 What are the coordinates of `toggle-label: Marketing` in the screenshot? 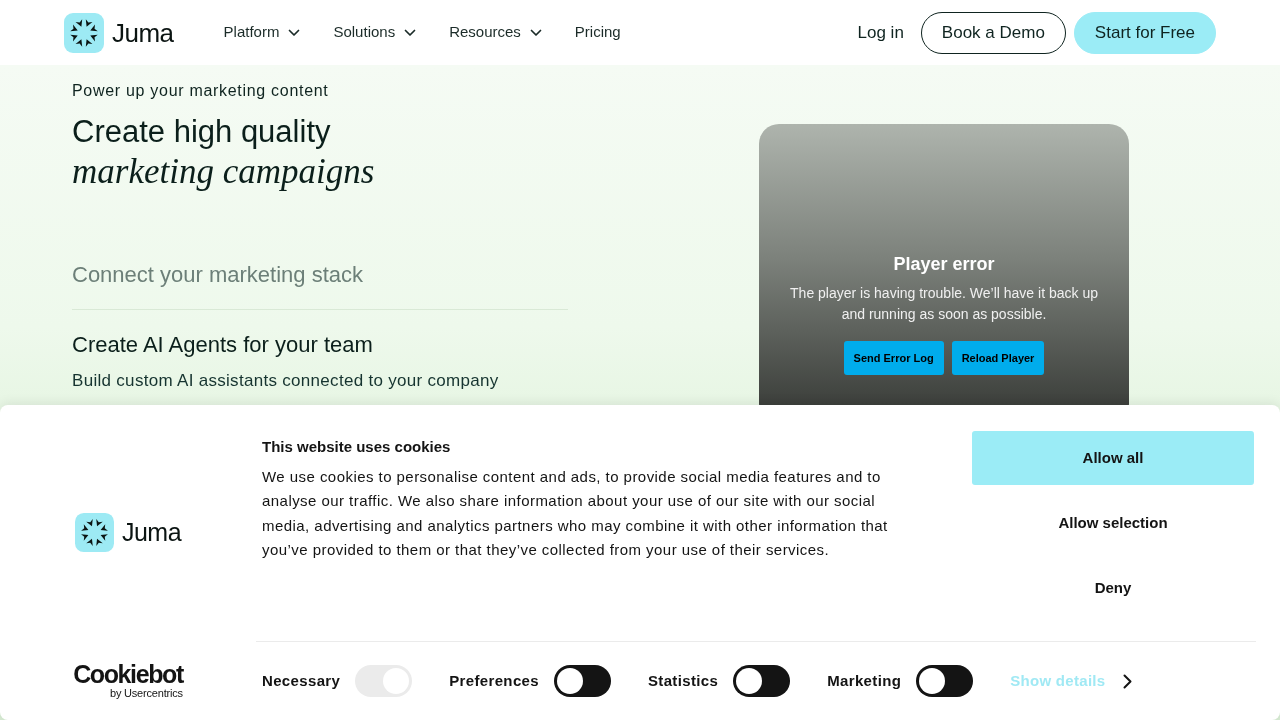 It's located at (864, 680).